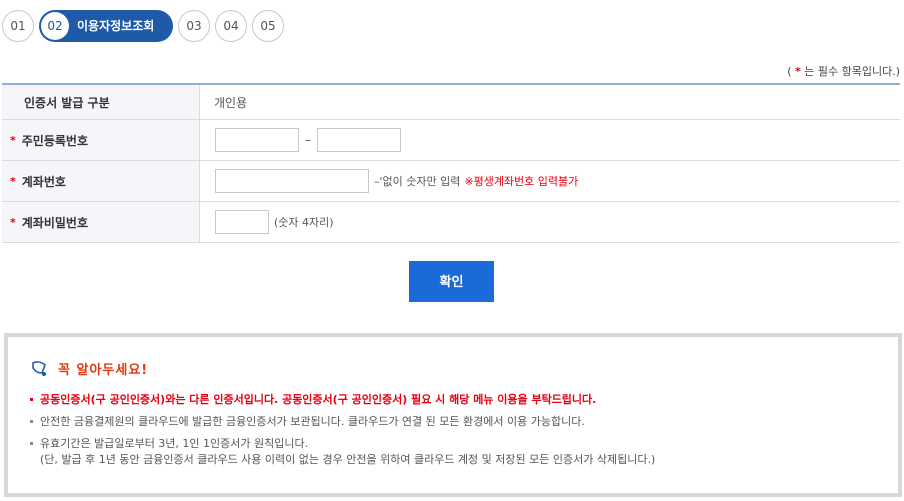 Image resolution: width=904 pixels, height=501 pixels. What do you see at coordinates (39, 368) in the screenshot?
I see `bell-icon` at bounding box center [39, 368].